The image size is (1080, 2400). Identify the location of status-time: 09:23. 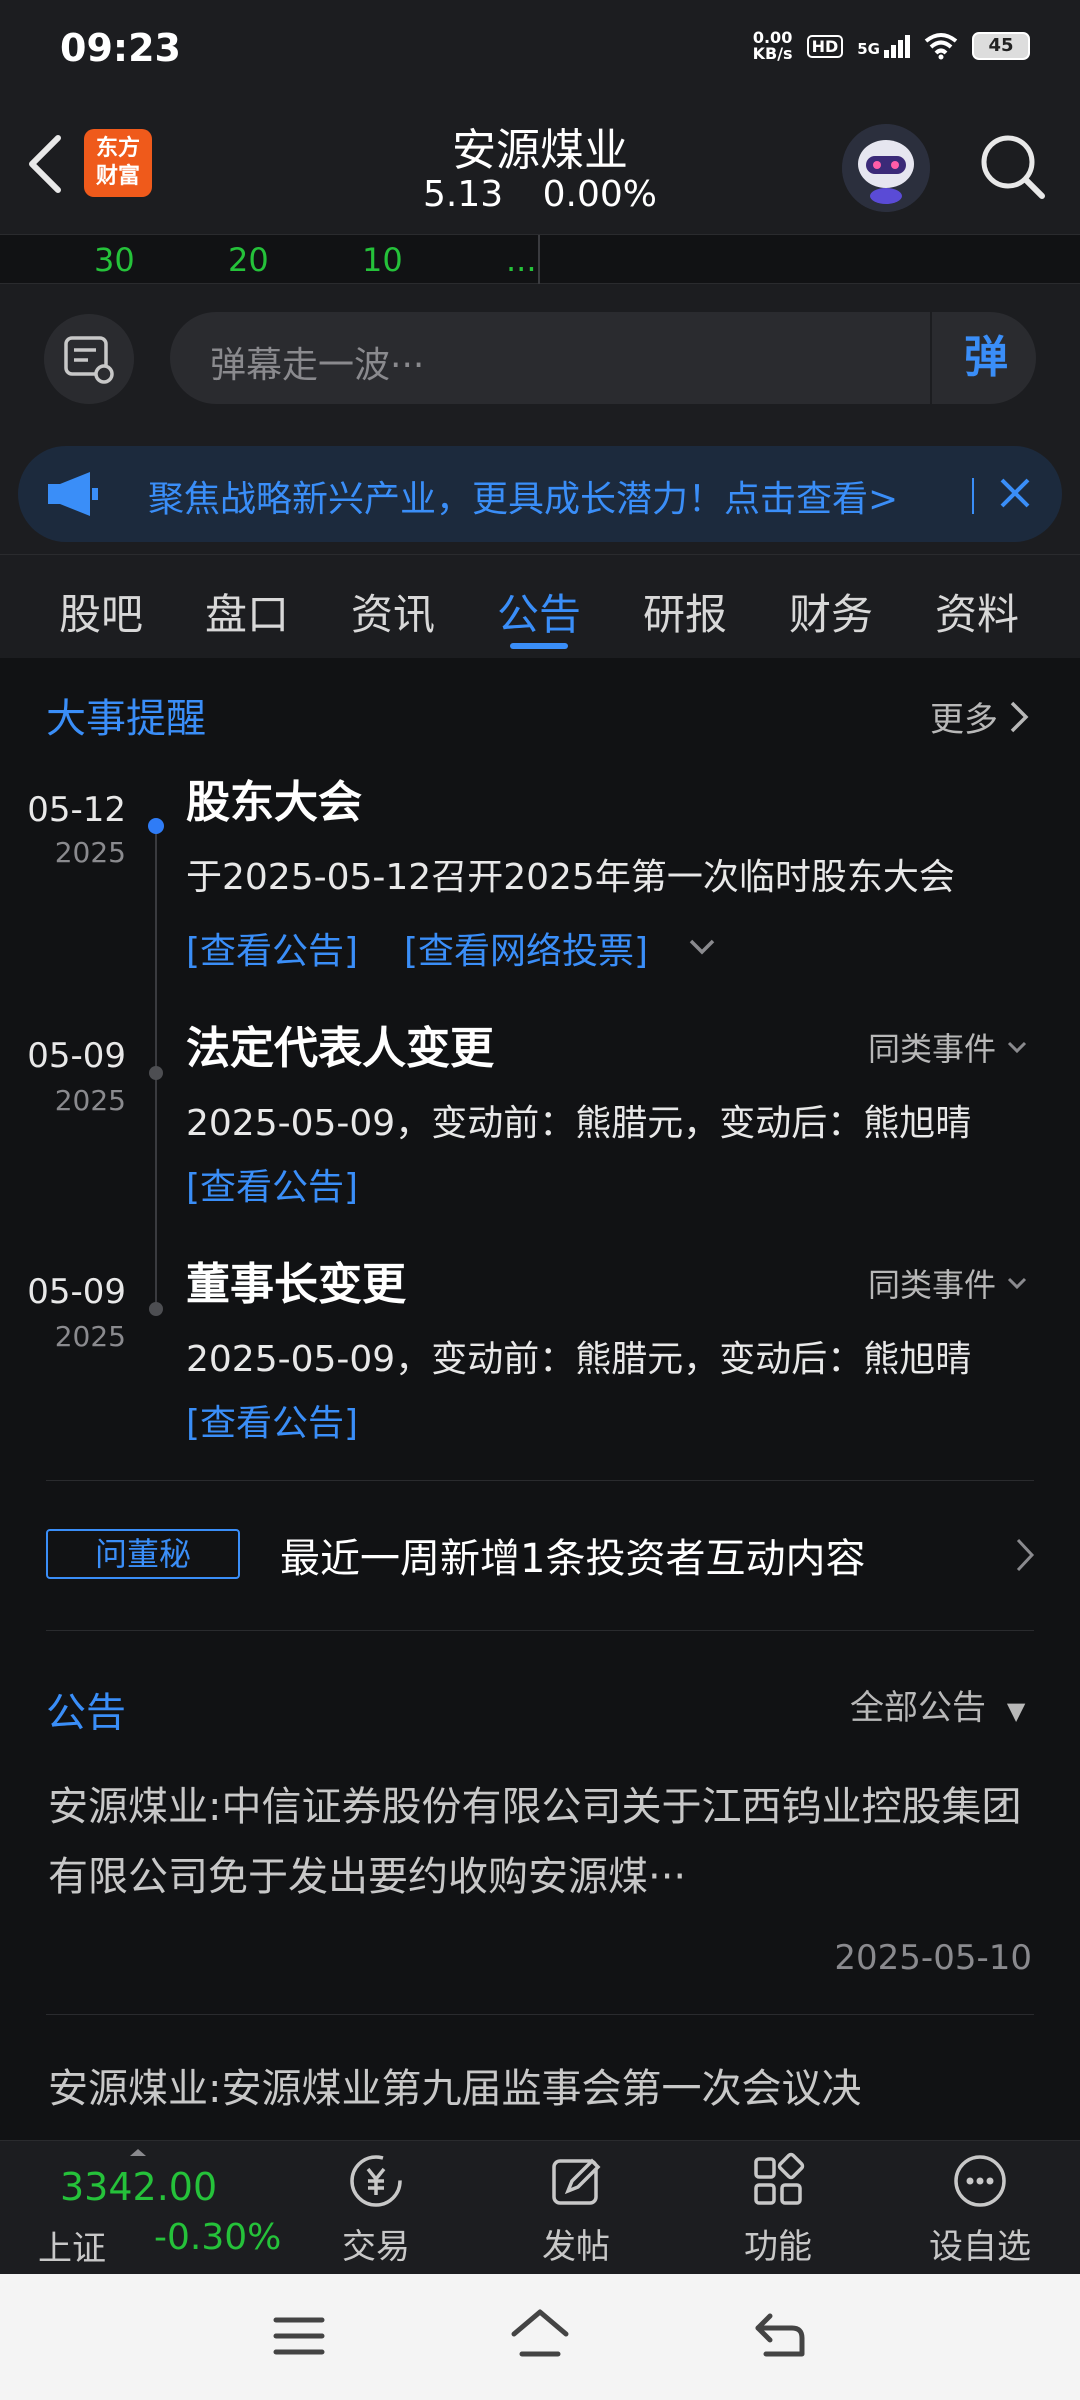
(120, 48).